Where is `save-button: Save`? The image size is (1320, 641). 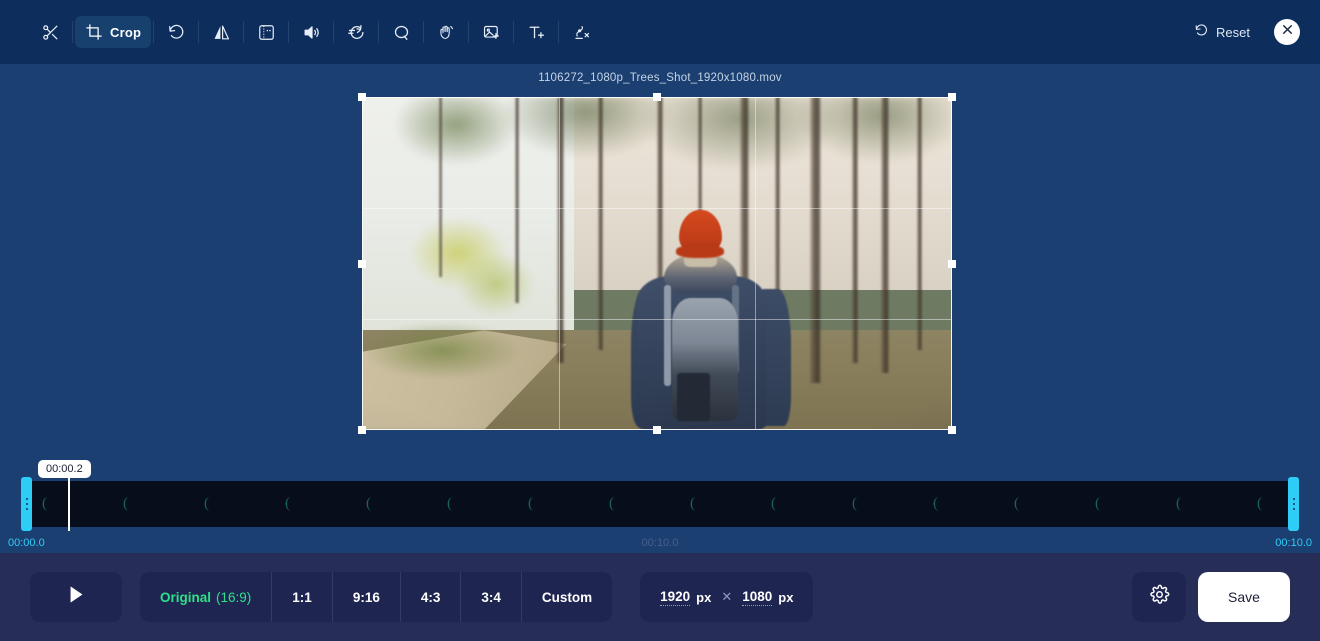
save-button: Save is located at coordinates (1244, 597).